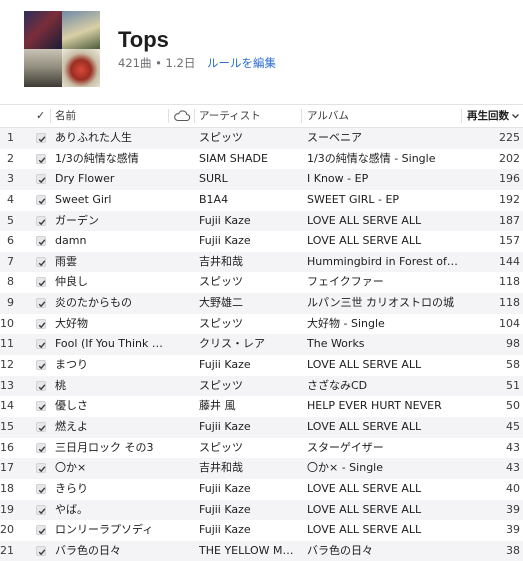 The image size is (523, 561). What do you see at coordinates (261, 138) in the screenshot?
I see `track-row: 1 ありふれた人生 スピッツ スーベニア 225` at bounding box center [261, 138].